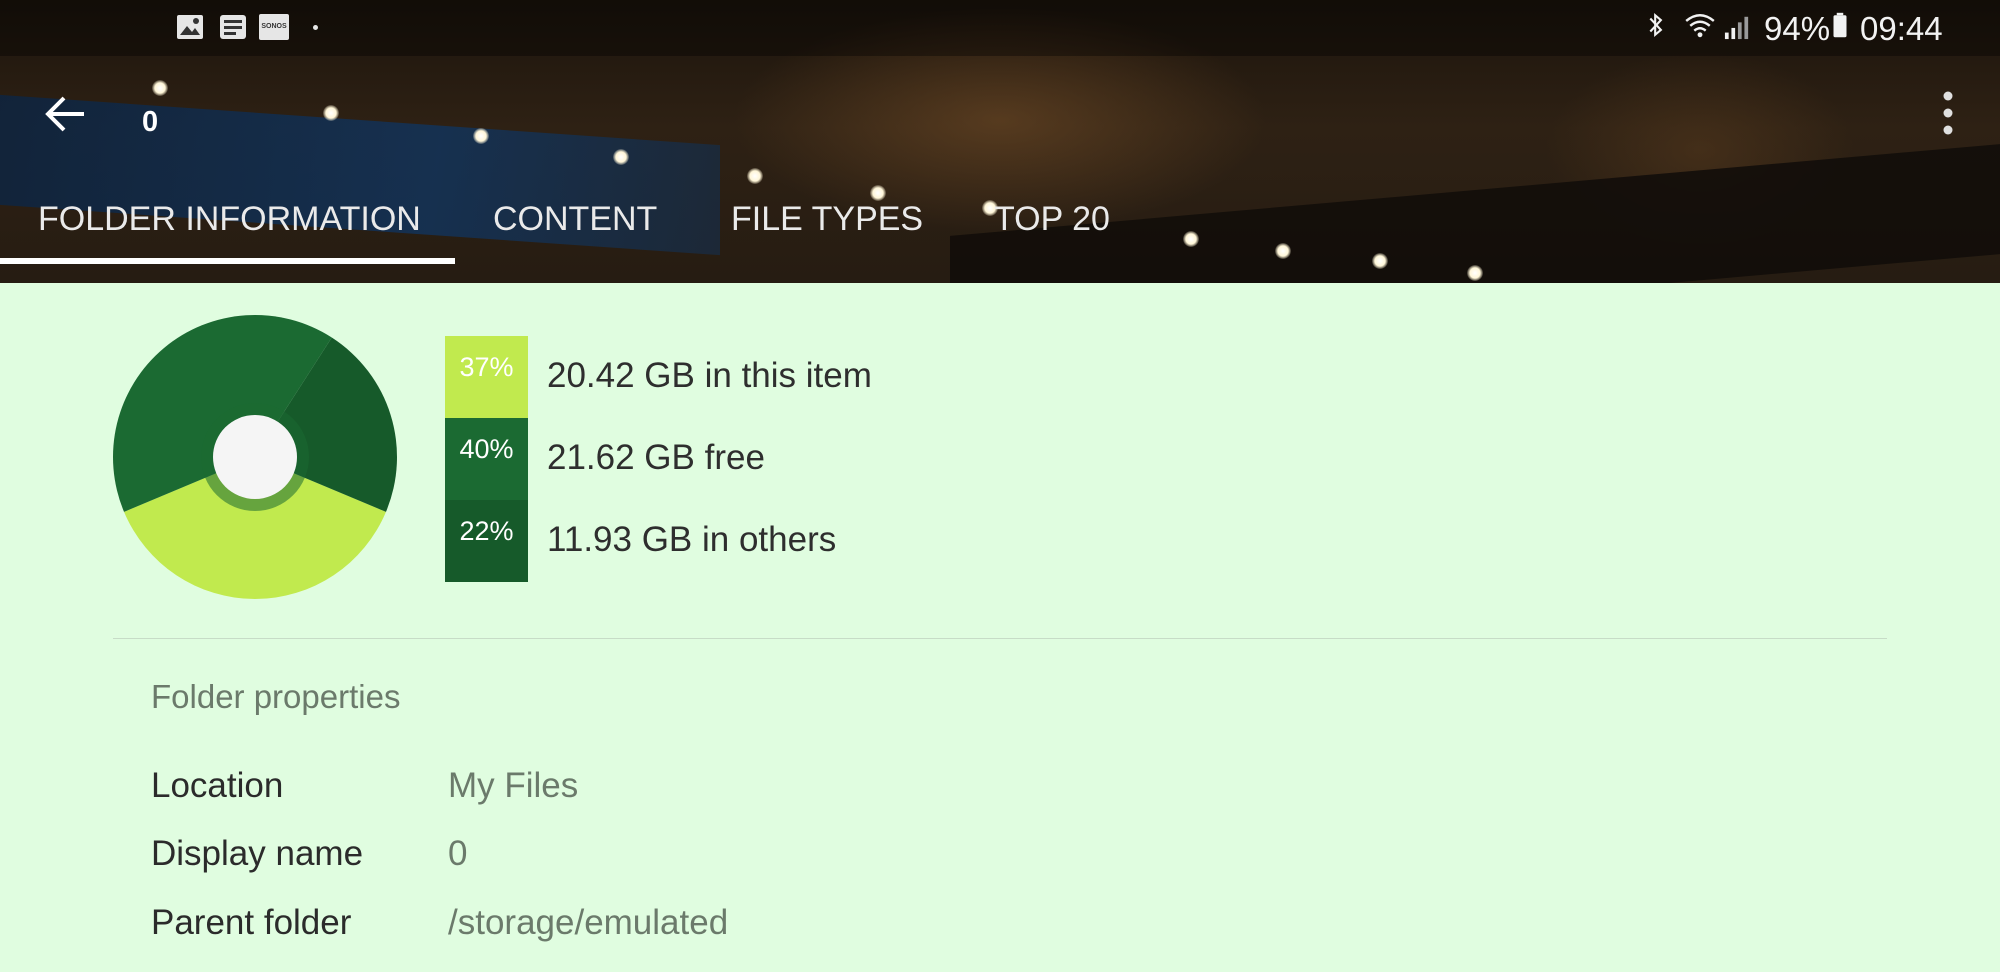 This screenshot has height=972, width=2000. Describe the element at coordinates (1948, 113) in the screenshot. I see `more-vert-icon` at that location.